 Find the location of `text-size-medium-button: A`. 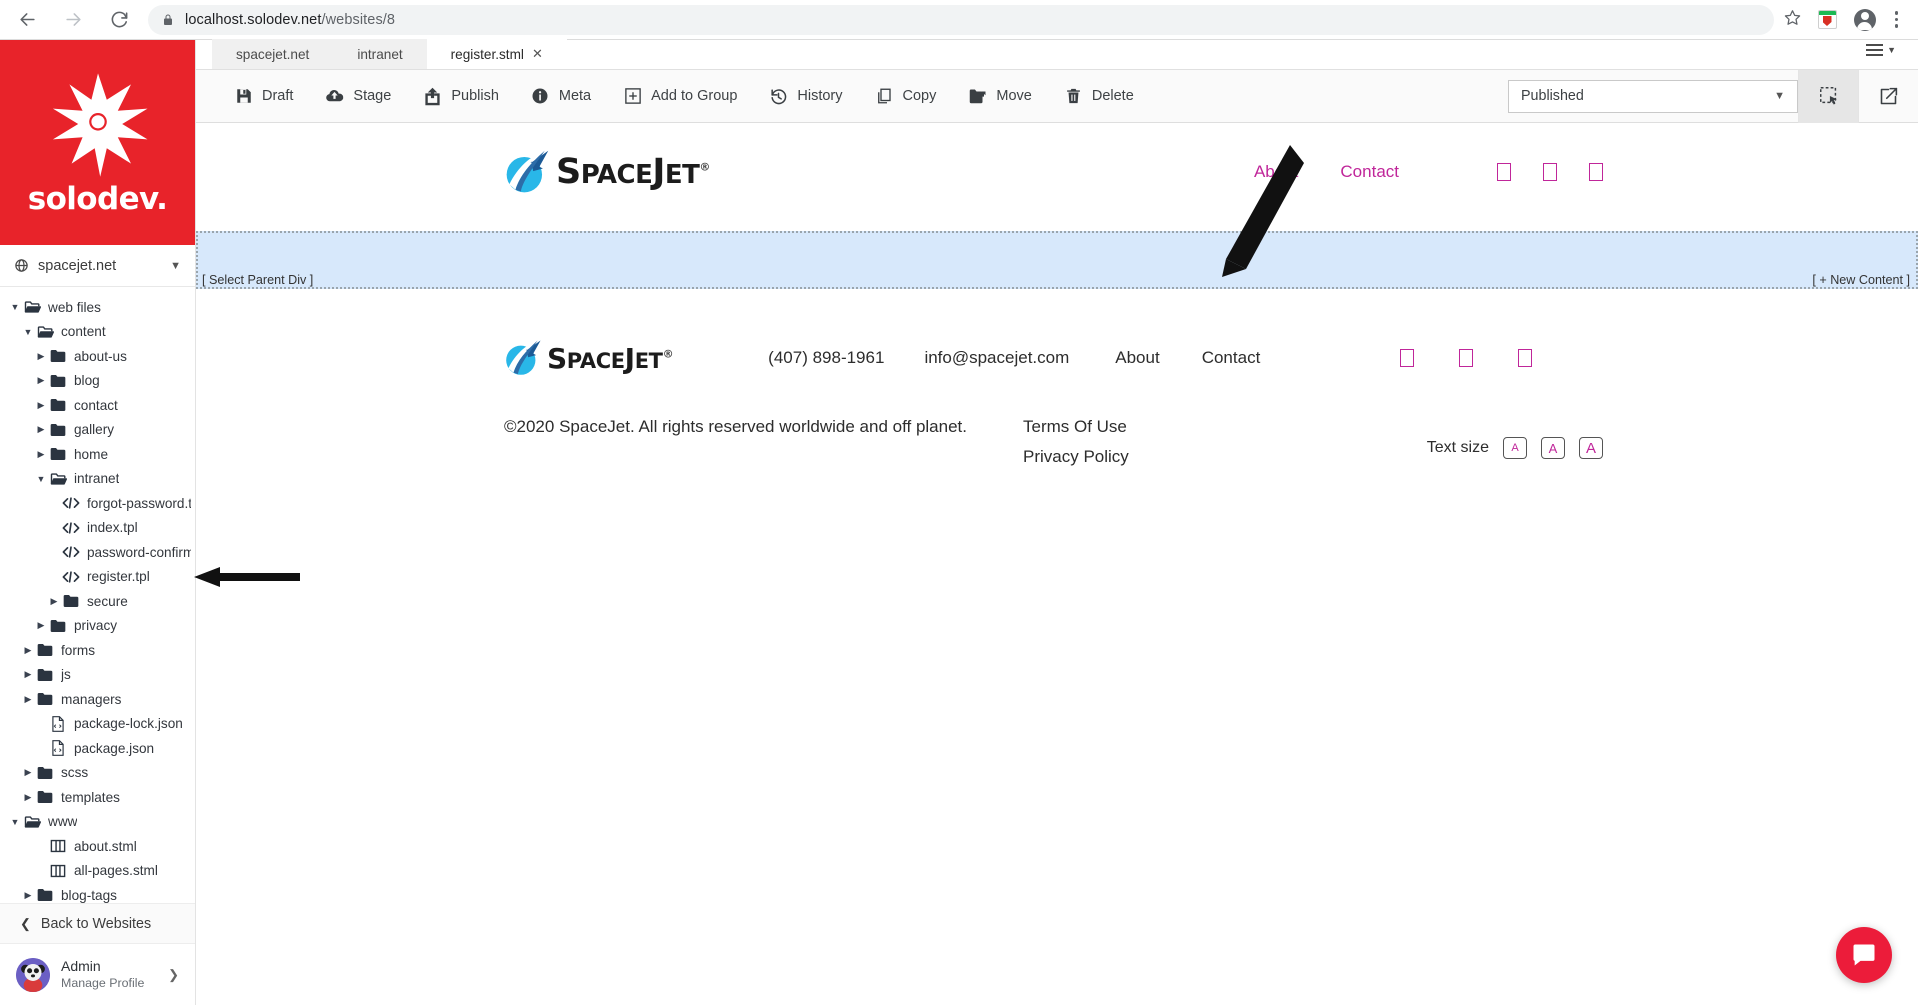

text-size-medium-button: A is located at coordinates (1553, 448).